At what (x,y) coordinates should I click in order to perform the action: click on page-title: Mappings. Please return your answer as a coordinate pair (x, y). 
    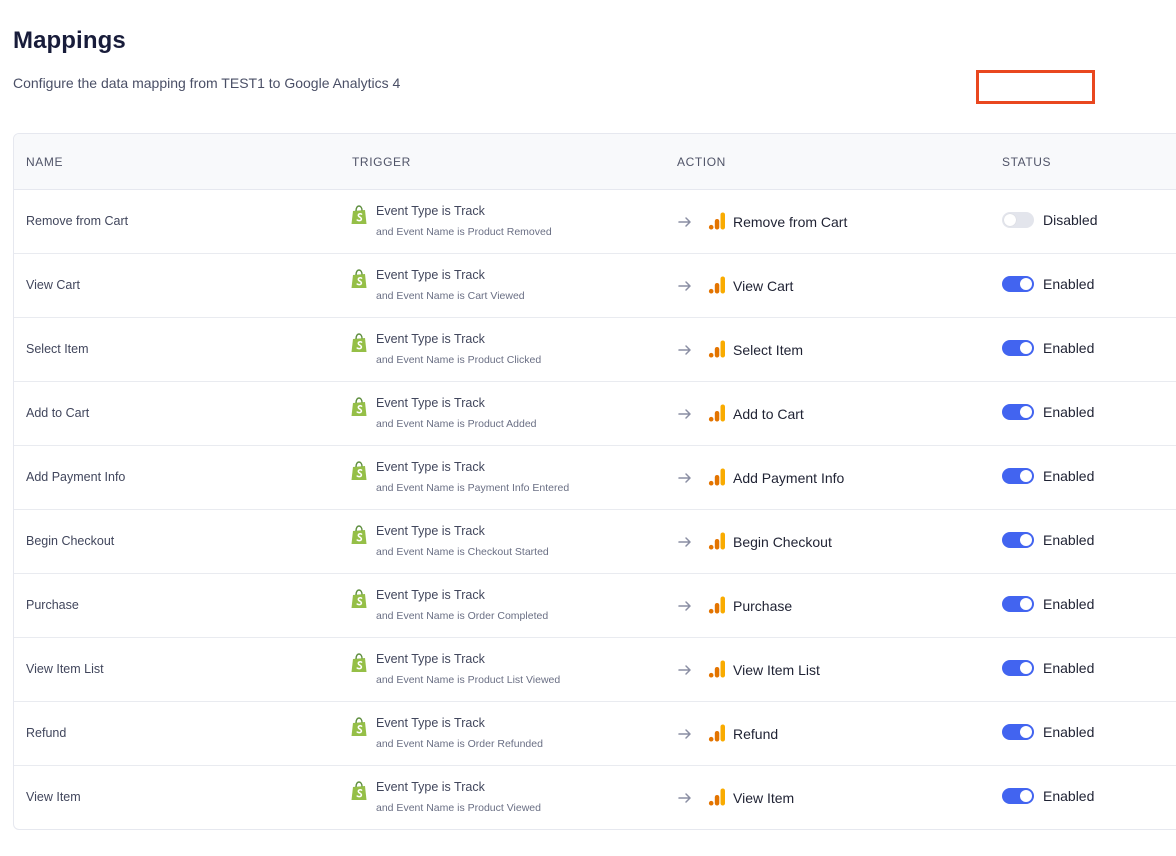
    Looking at the image, I should click on (69, 40).